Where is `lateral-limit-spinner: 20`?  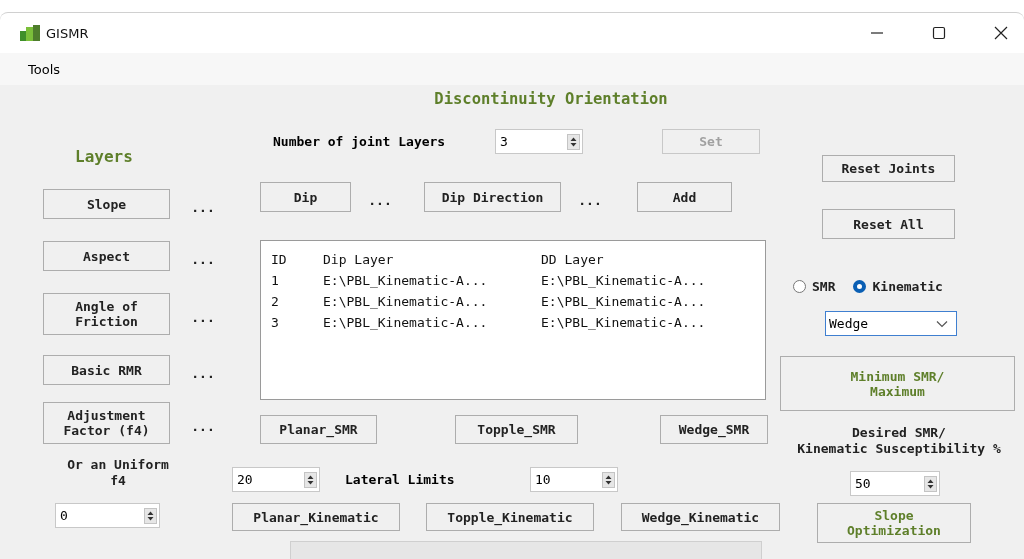 lateral-limit-spinner: 20 is located at coordinates (276, 479).